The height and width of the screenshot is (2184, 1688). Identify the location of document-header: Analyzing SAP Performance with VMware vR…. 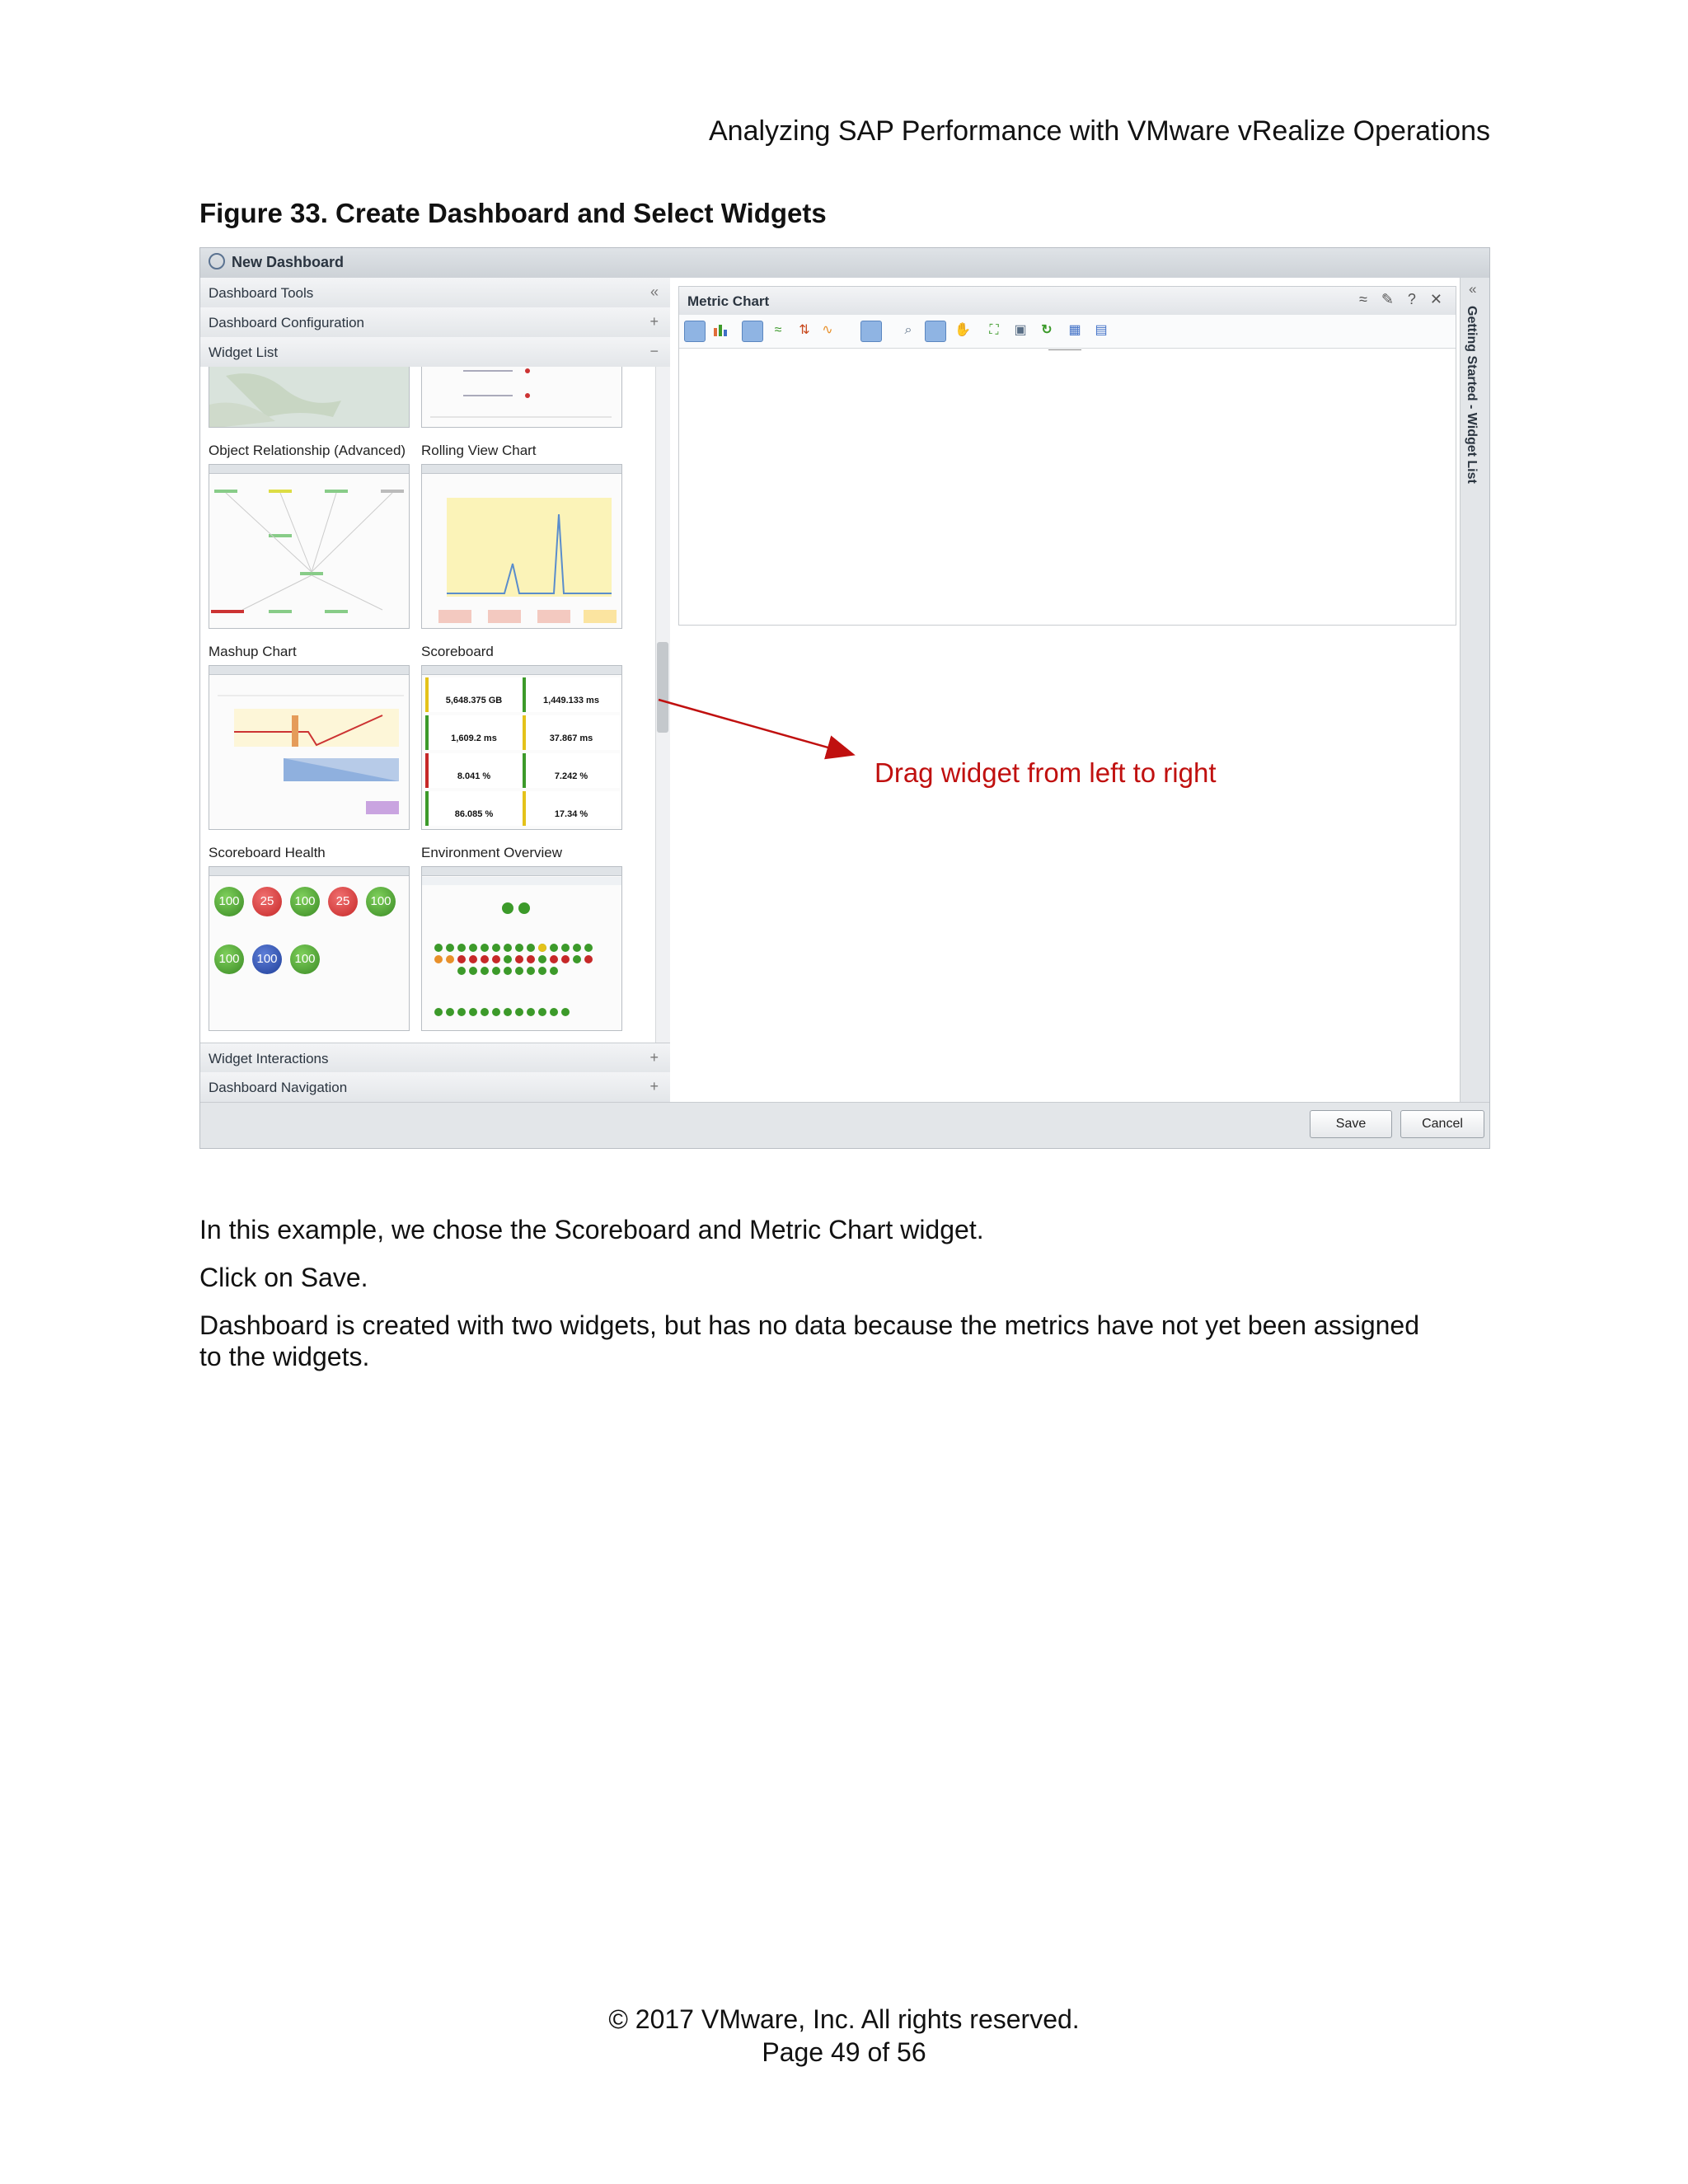
(1099, 131).